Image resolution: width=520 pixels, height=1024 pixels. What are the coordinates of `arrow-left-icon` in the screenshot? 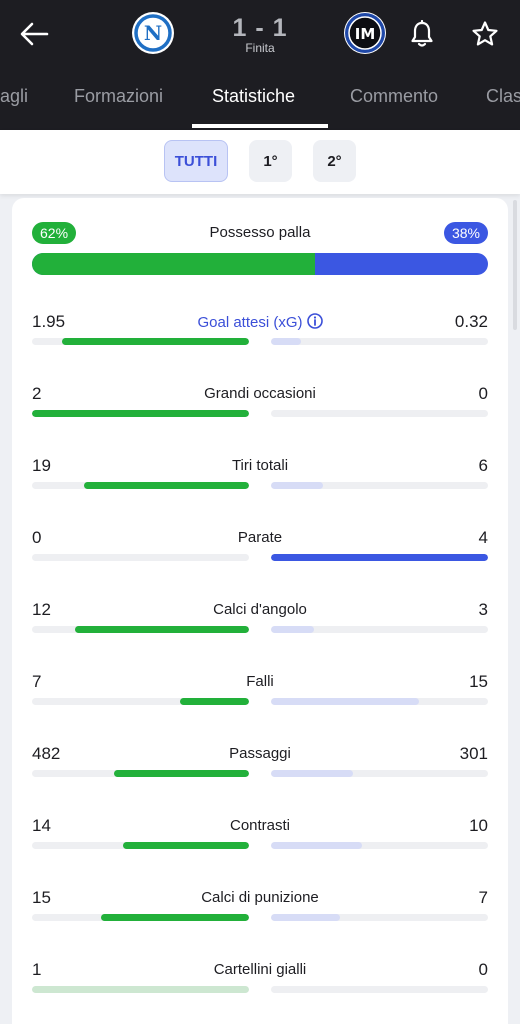 It's located at (34, 34).